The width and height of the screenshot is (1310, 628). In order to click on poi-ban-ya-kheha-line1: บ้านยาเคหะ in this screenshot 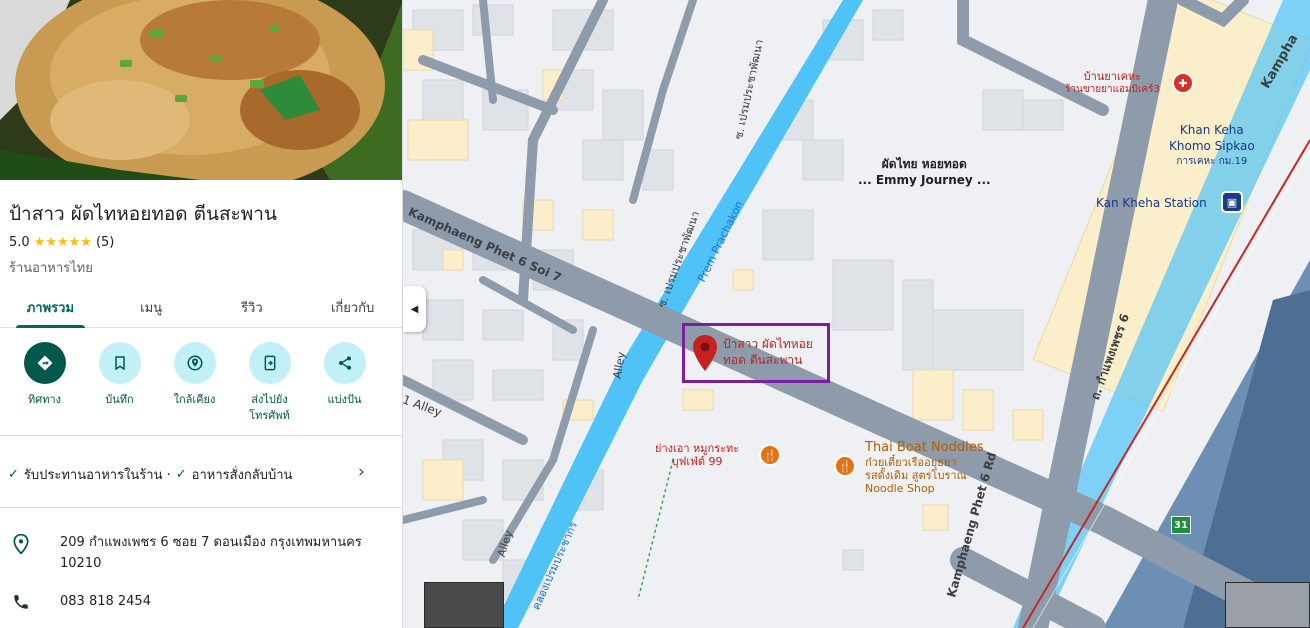, I will do `click(1112, 76)`.